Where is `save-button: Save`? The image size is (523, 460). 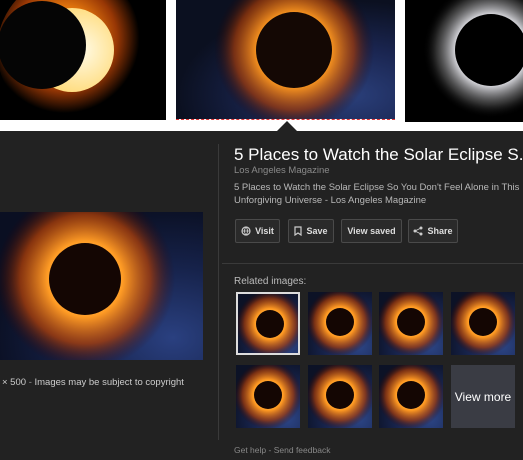
save-button: Save is located at coordinates (311, 231).